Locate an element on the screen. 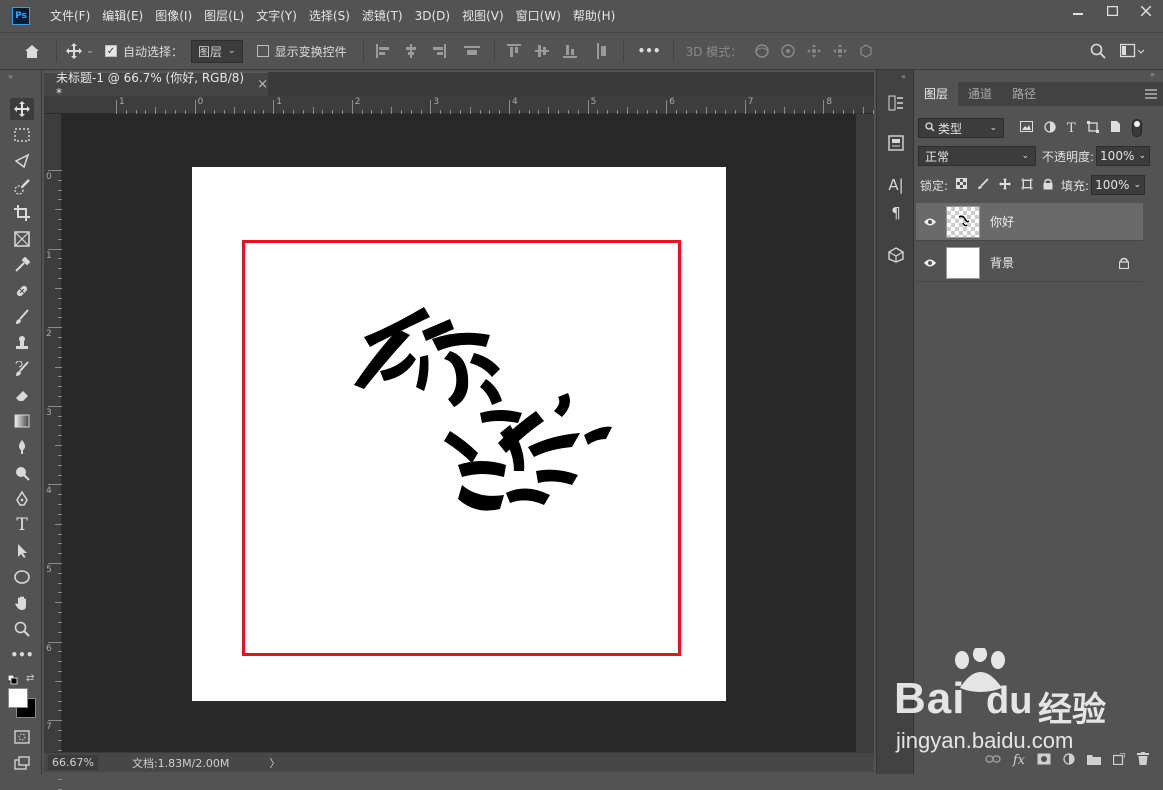 Image resolution: width=1163 pixels, height=790 pixels. 3d-panel-icon is located at coordinates (896, 255).